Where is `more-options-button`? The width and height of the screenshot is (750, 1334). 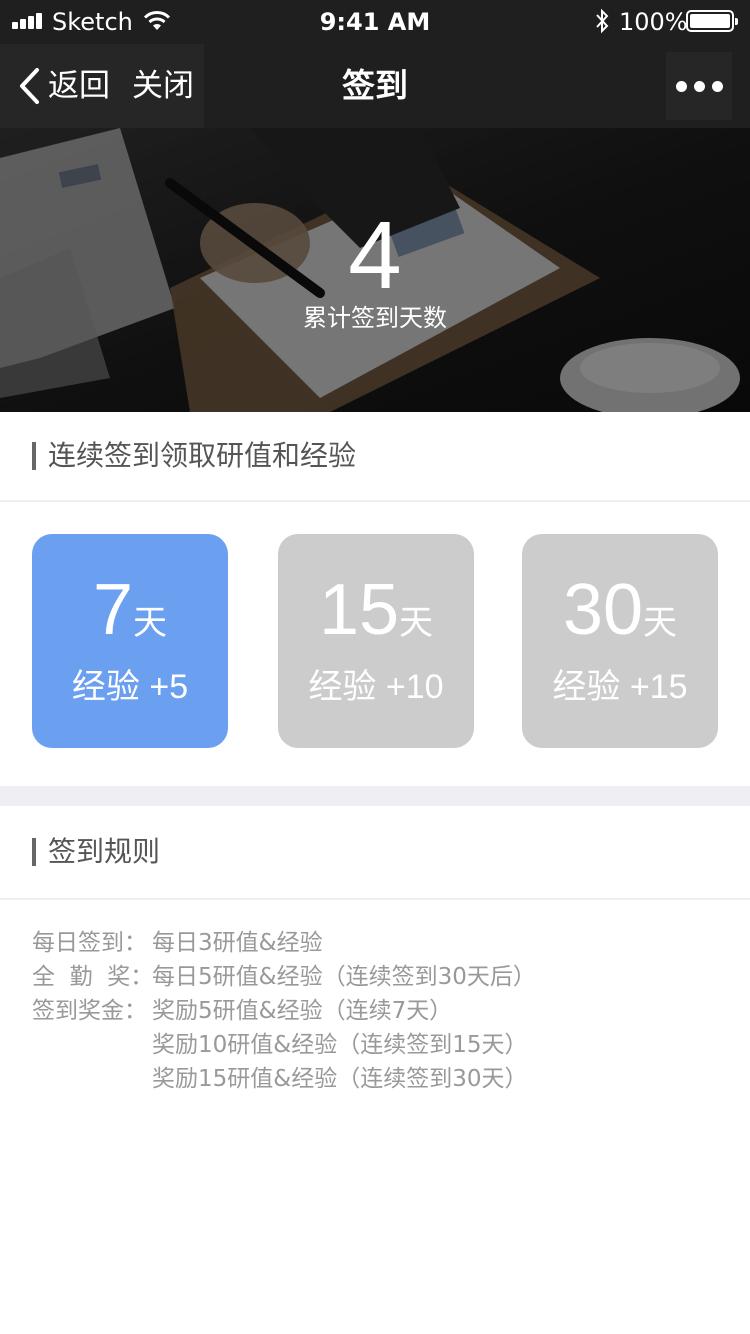
more-options-button is located at coordinates (699, 86).